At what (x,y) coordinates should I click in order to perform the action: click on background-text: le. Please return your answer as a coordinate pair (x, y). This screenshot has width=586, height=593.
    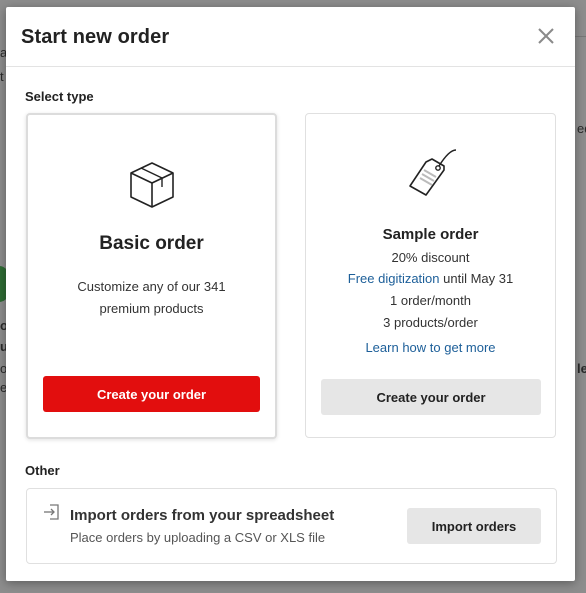
    Looking at the image, I should click on (581, 368).